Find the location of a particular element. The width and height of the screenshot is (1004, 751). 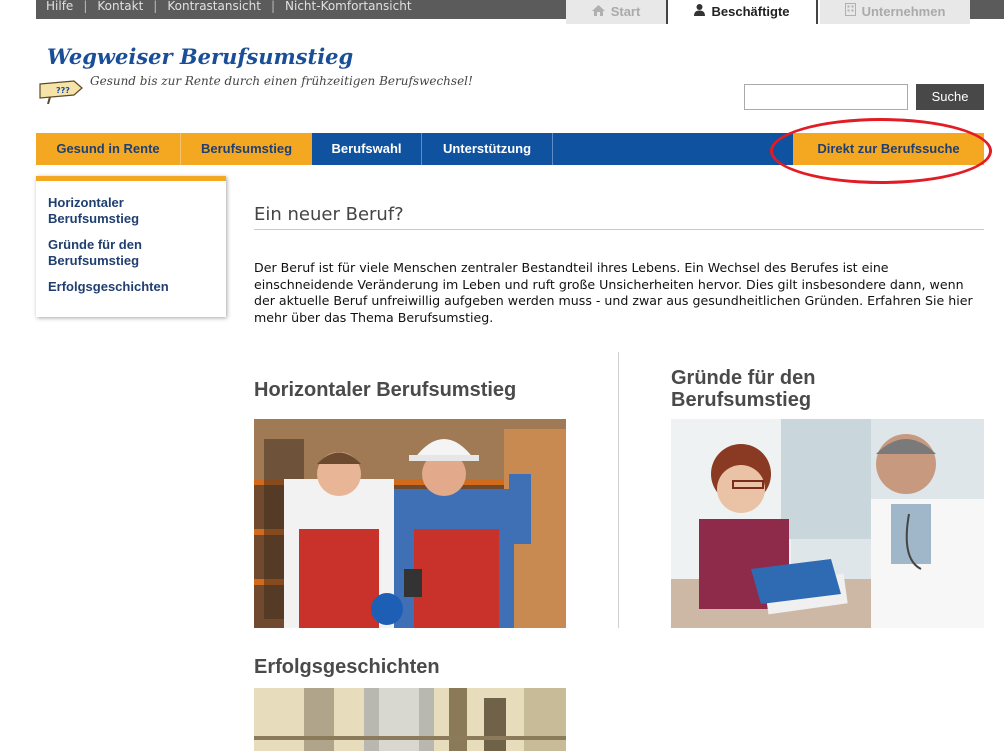

tab-beschaeftigte: Beschäftigte is located at coordinates (743, 12).